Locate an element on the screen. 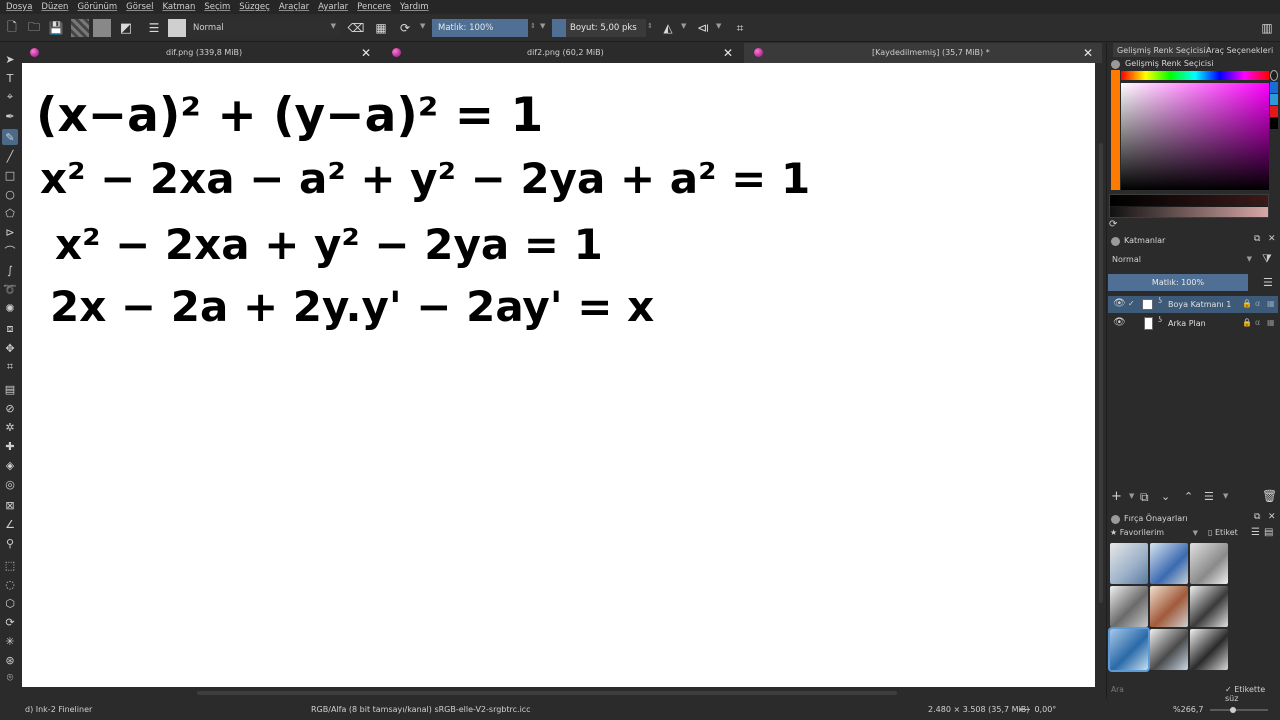 The width and height of the screenshot is (1280, 720). menu-item: Pencere is located at coordinates (374, 7).